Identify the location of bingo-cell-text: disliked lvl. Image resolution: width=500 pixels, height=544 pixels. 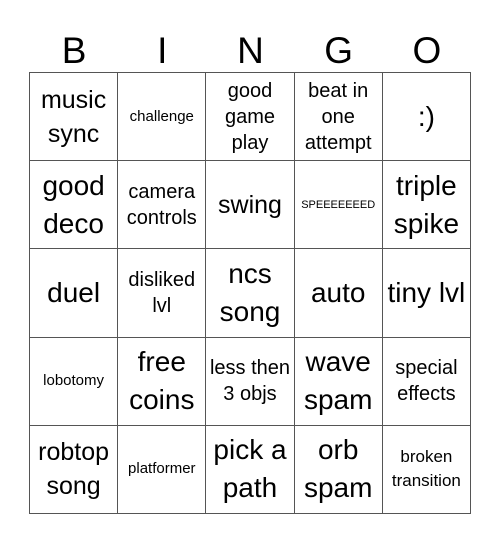
(162, 292).